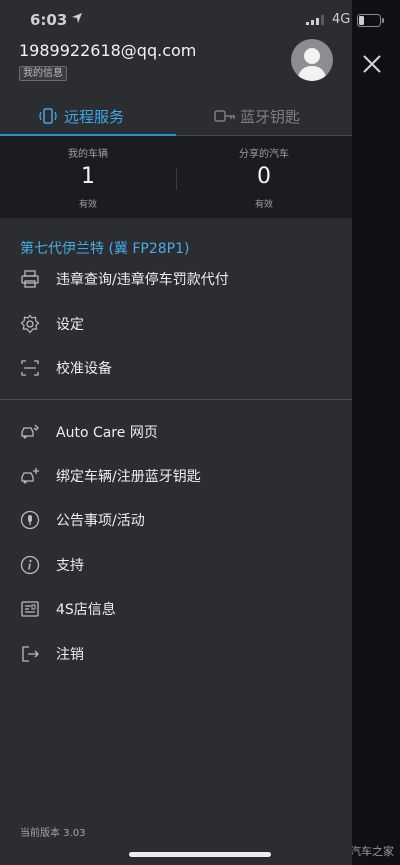  Describe the element at coordinates (84, 369) in the screenshot. I see `menu-label: 校准设备` at that location.